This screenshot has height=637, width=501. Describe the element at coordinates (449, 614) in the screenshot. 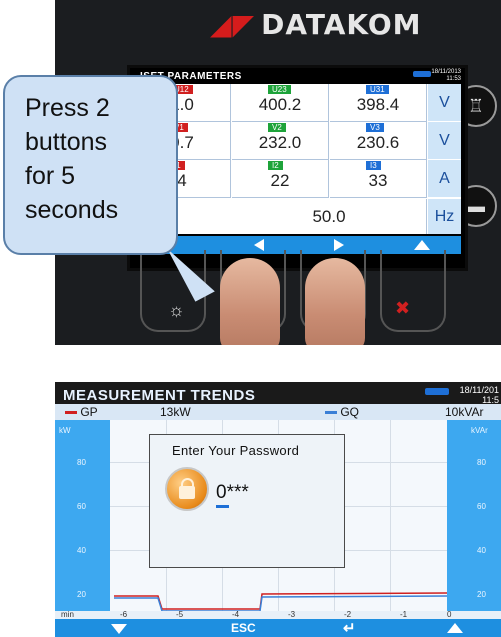

I see `x-tick: 0` at that location.